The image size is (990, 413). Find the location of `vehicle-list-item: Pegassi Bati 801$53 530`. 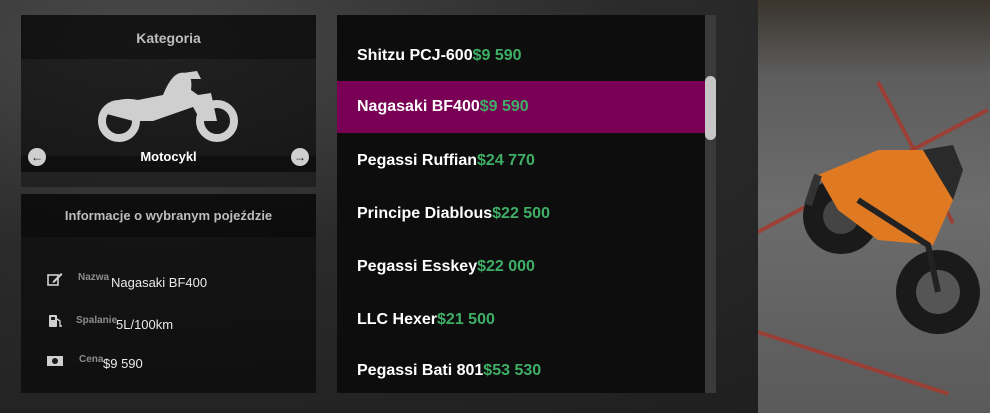

vehicle-list-item: Pegassi Bati 801$53 530 is located at coordinates (521, 369).